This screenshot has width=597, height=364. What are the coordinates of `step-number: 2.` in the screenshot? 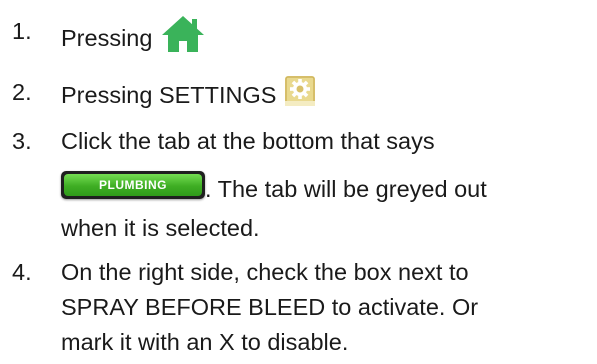 It's located at (22, 92).